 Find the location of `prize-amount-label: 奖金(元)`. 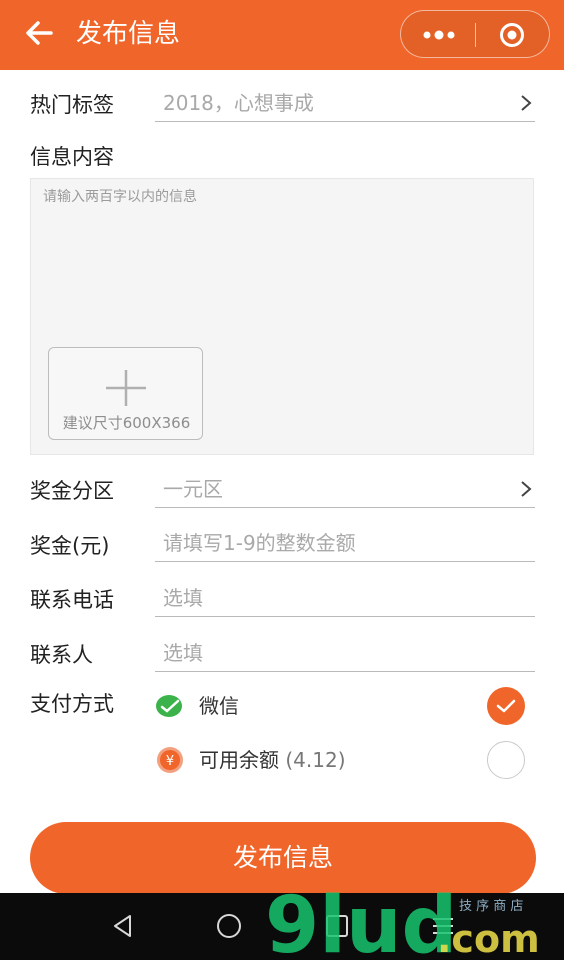

prize-amount-label: 奖金(元) is located at coordinates (70, 546).